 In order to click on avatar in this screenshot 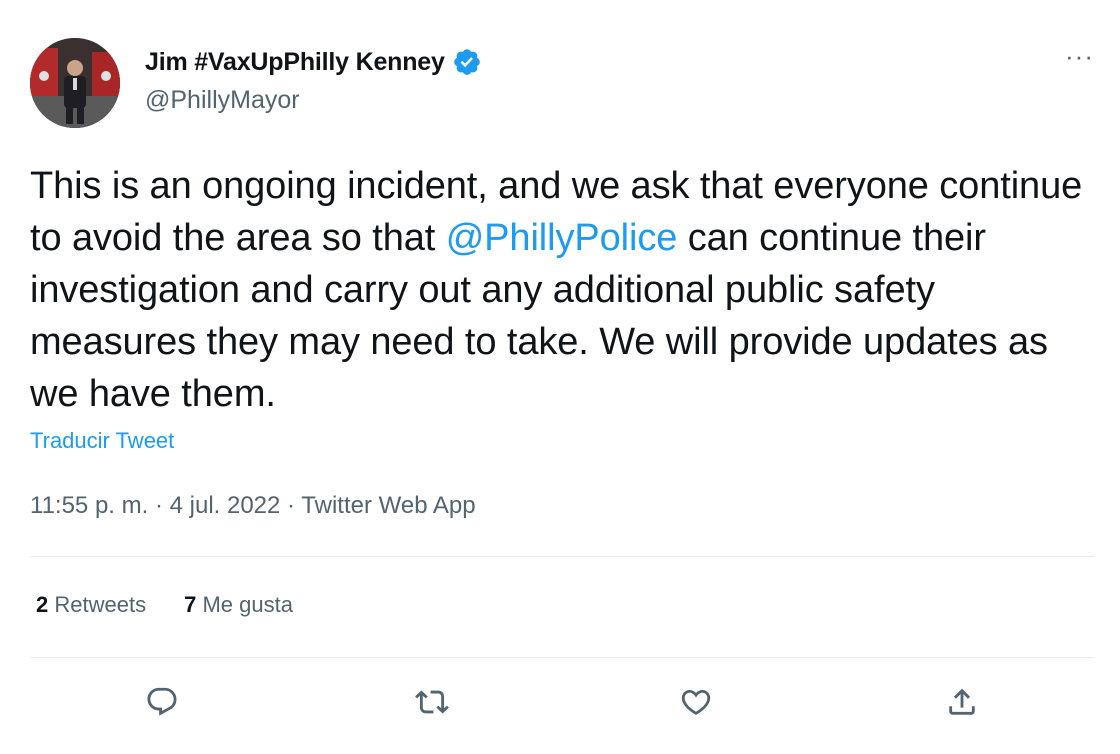, I will do `click(75, 83)`.